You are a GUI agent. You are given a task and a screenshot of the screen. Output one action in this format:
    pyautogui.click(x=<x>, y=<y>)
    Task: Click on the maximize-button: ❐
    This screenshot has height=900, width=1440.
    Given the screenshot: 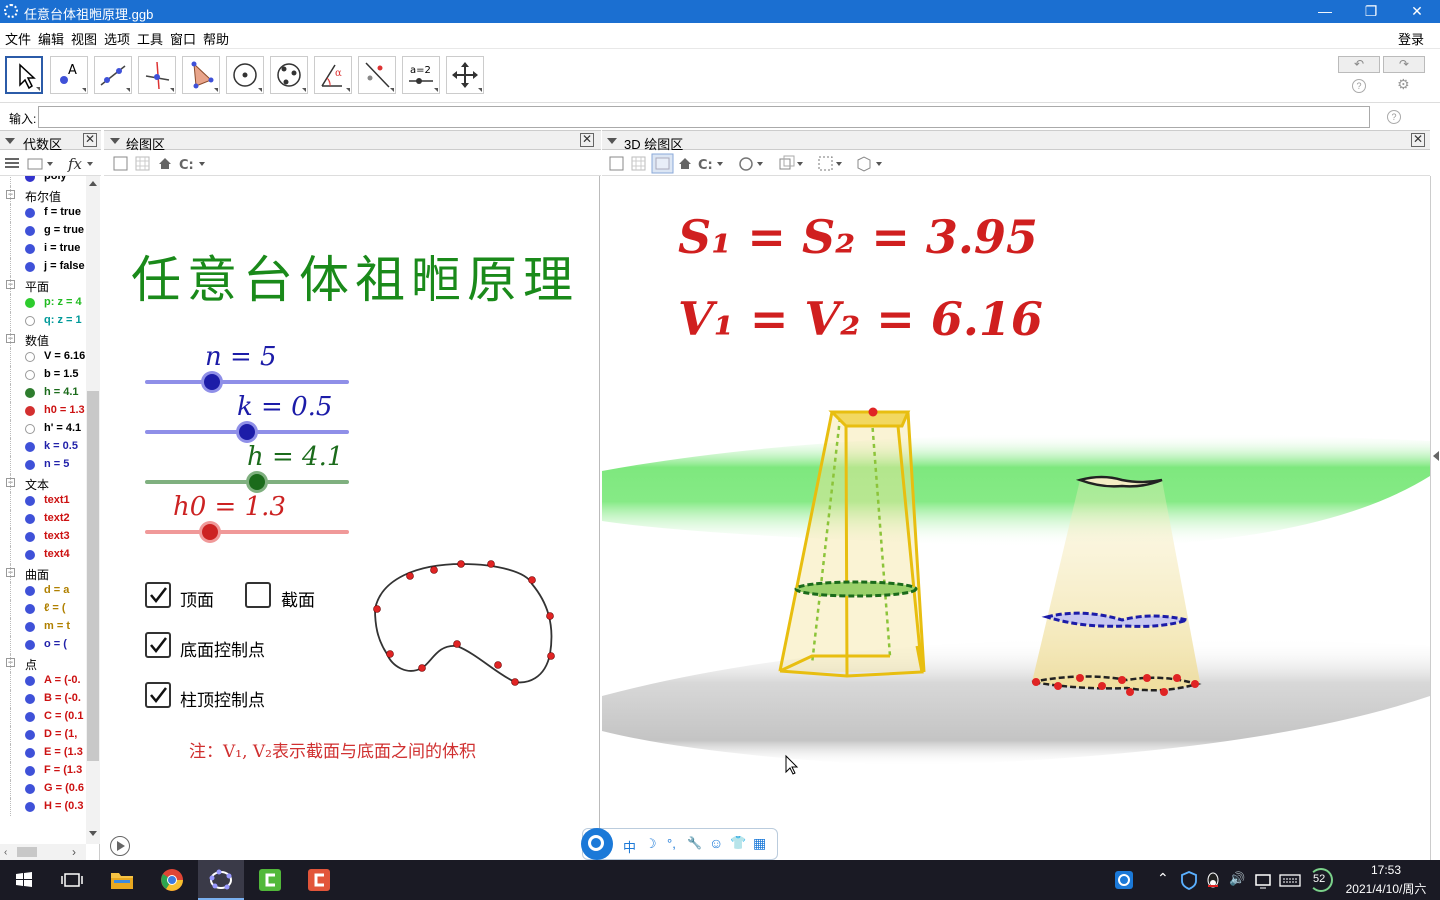 What is the action you would take?
    pyautogui.click(x=1371, y=11)
    